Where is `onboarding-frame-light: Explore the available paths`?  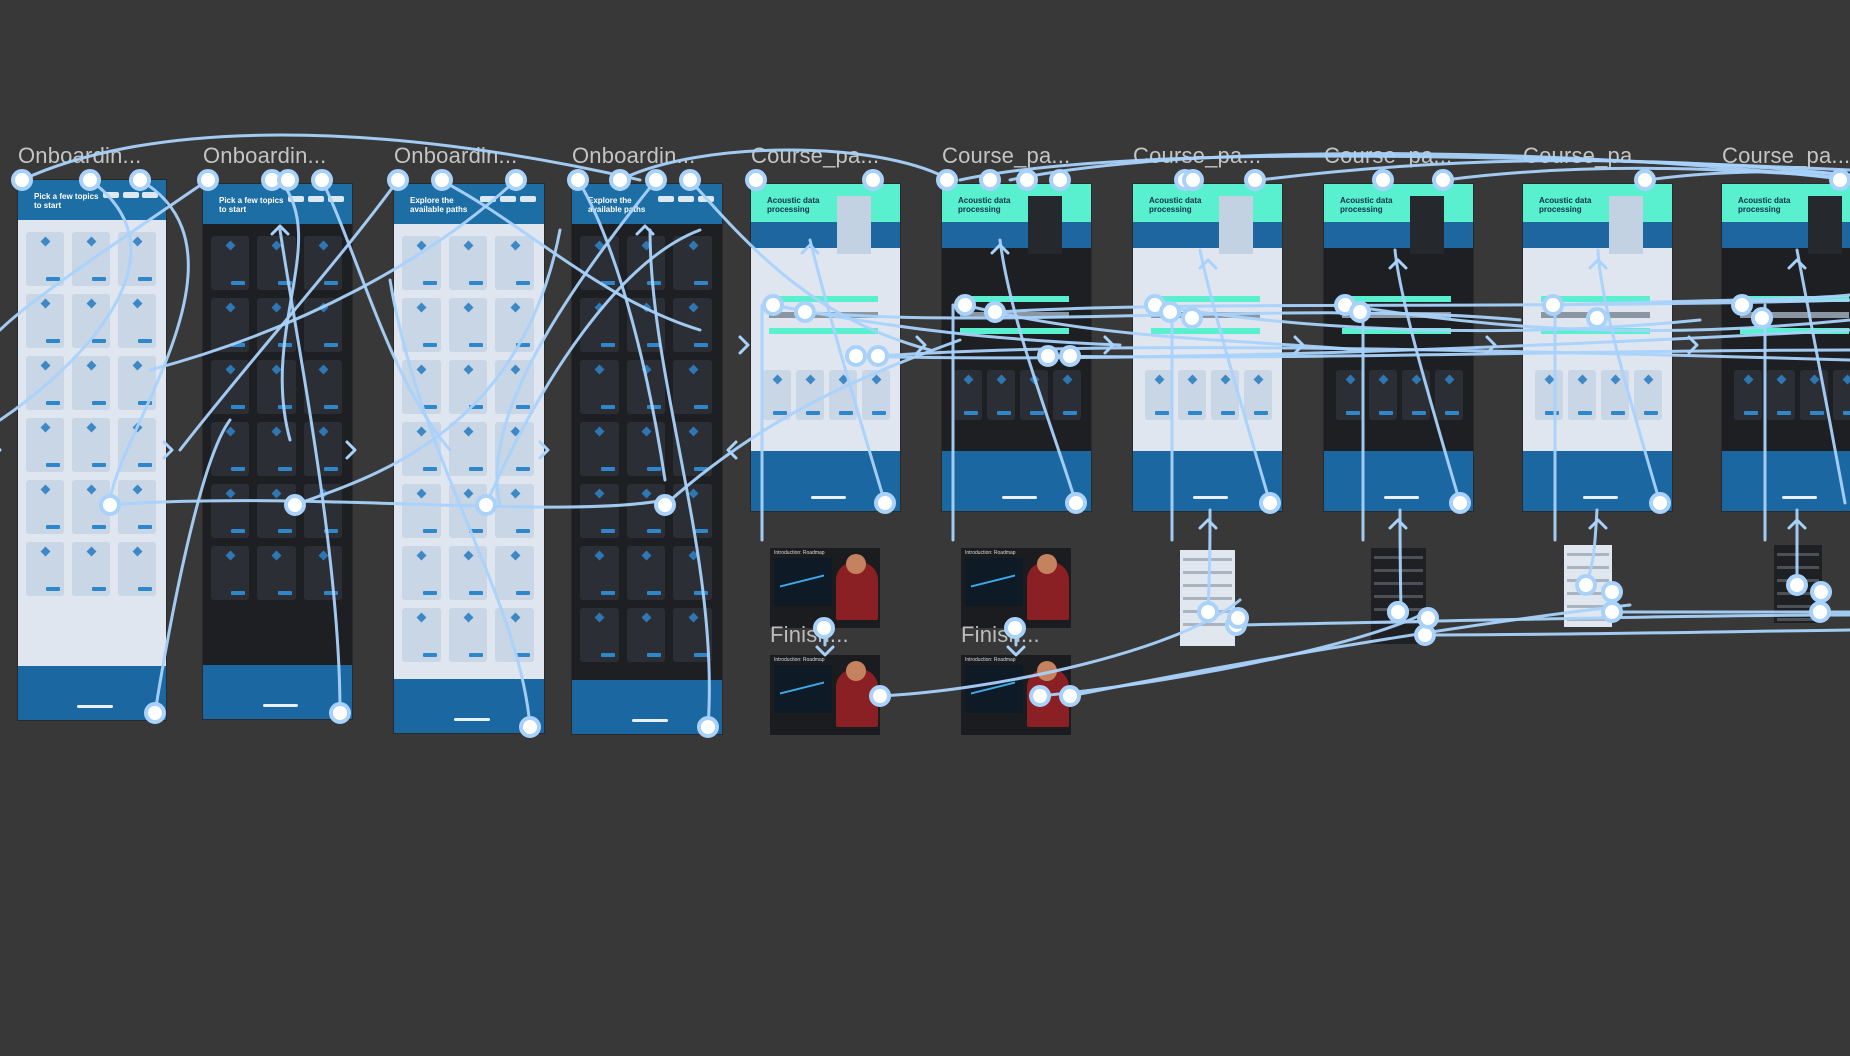 onboarding-frame-light: Explore the available paths is located at coordinates (469, 458).